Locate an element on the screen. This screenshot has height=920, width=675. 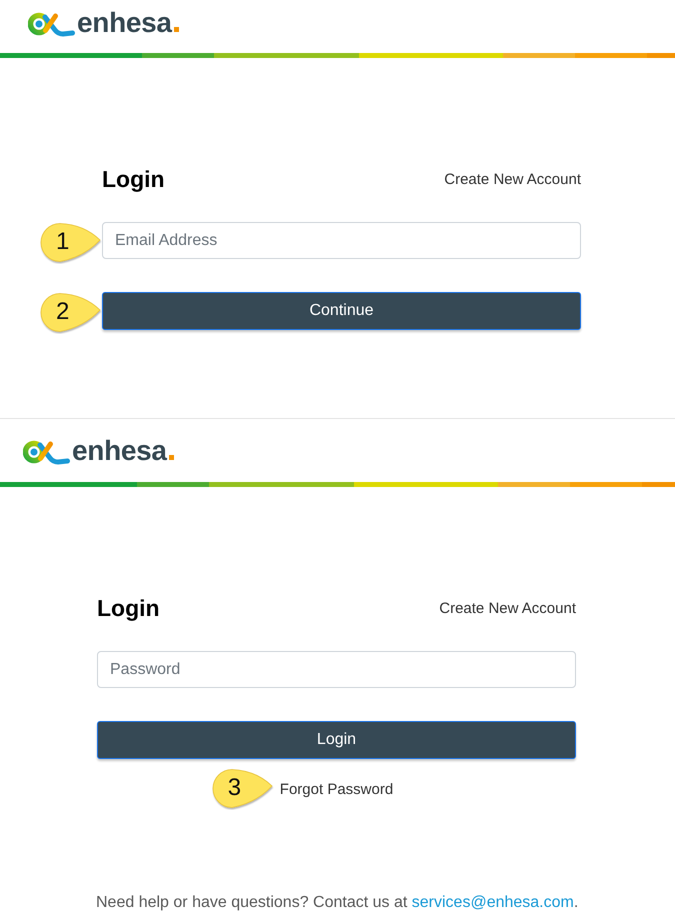
callout-marker: 2 is located at coordinates (70, 313).